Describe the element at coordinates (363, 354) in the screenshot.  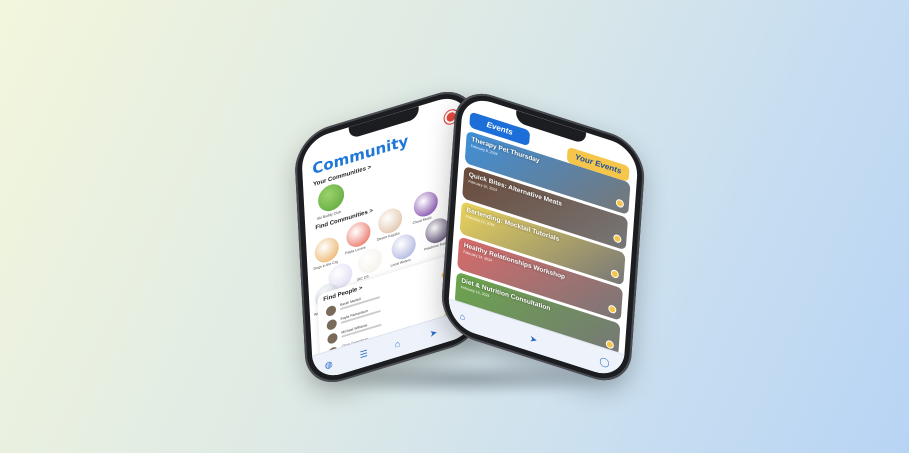
I see `list-icon: ☰` at that location.